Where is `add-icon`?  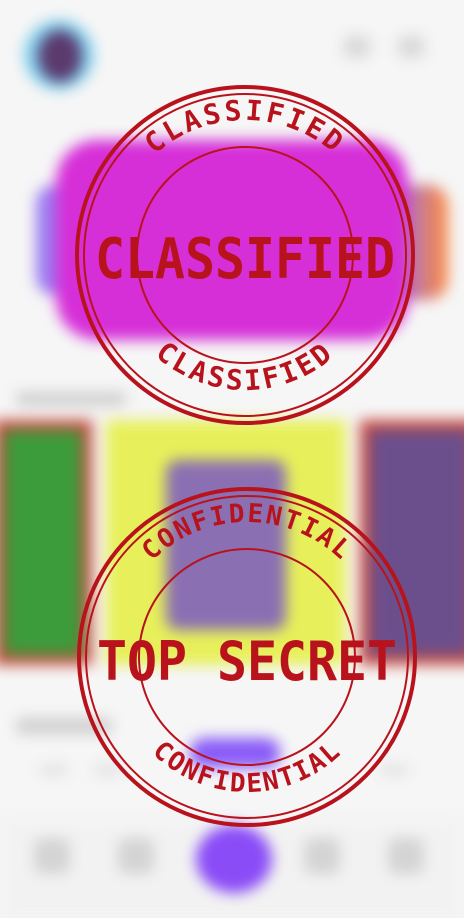
add-icon is located at coordinates (234, 859).